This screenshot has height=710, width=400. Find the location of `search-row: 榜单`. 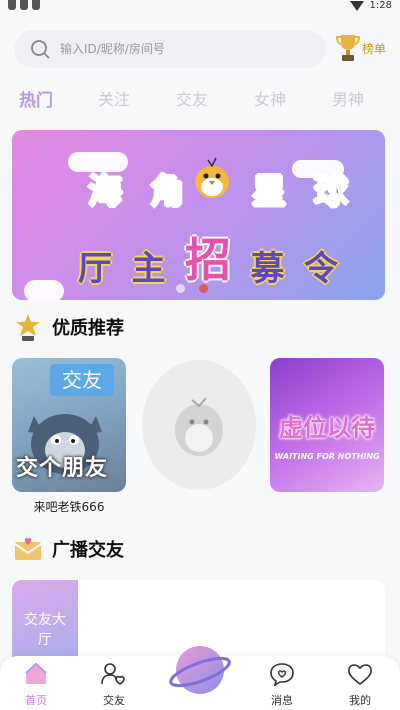

search-row: 榜单 is located at coordinates (200, 49).